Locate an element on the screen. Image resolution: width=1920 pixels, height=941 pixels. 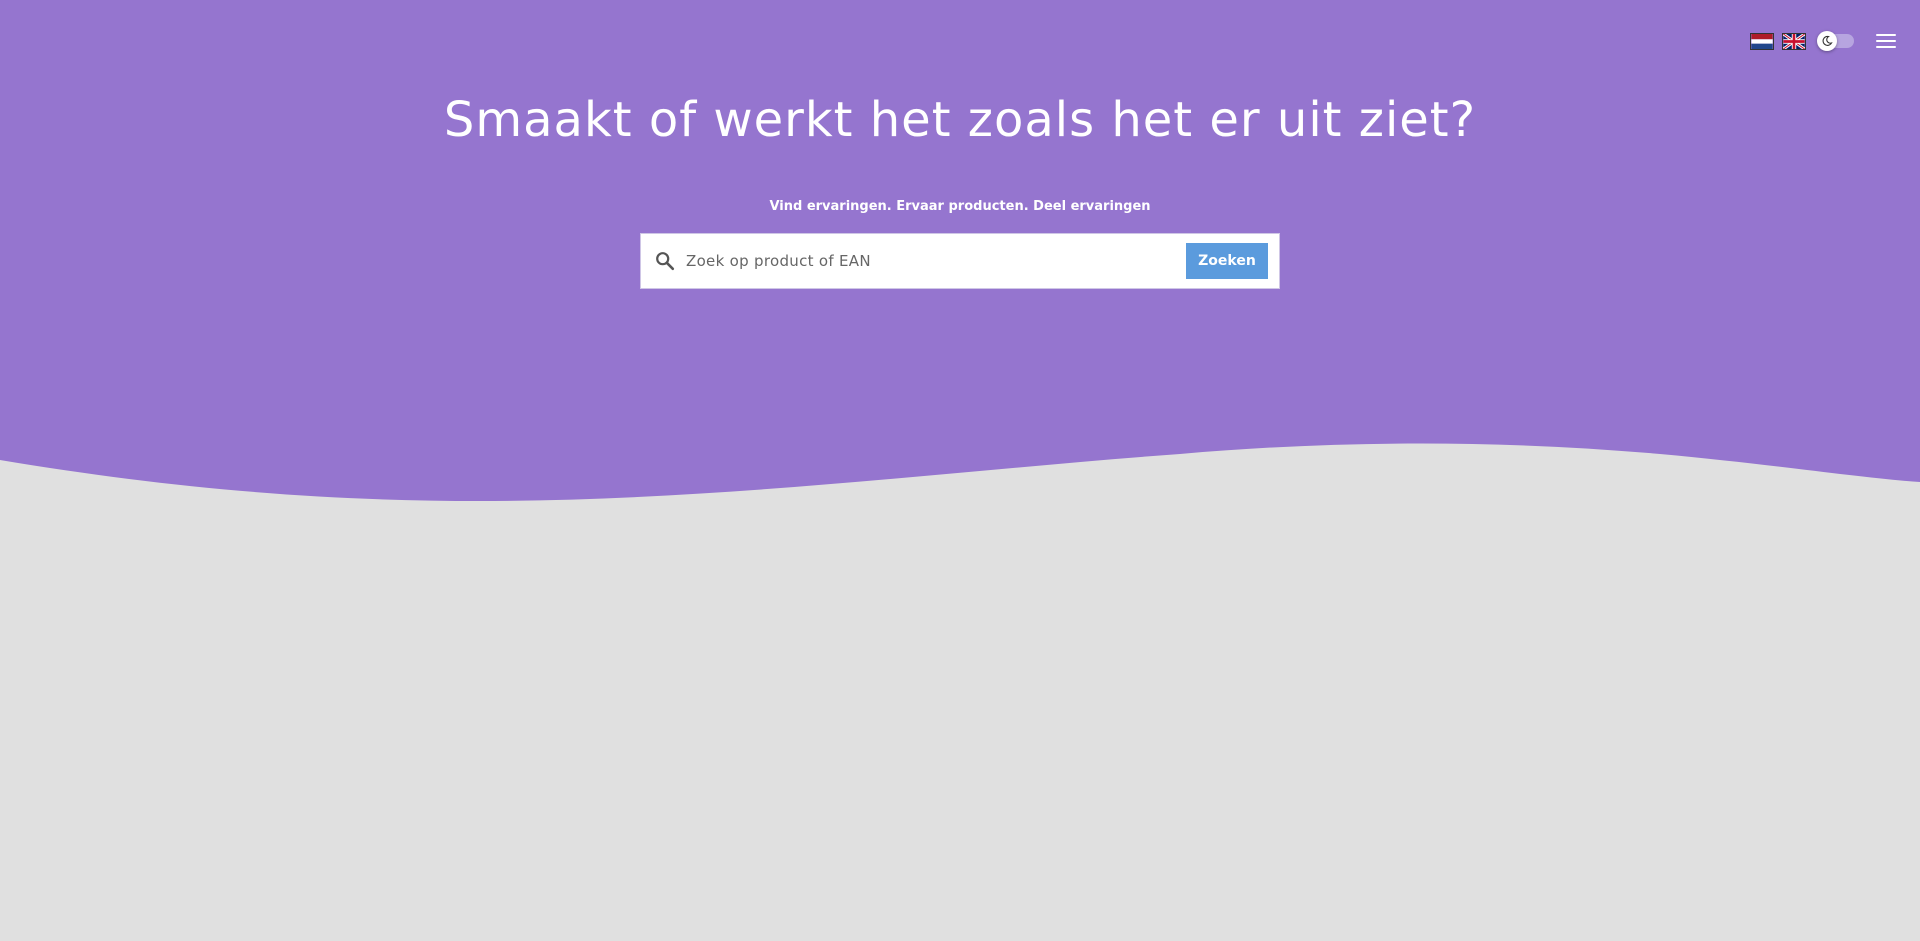
search-box: Zoeken is located at coordinates (960, 261).